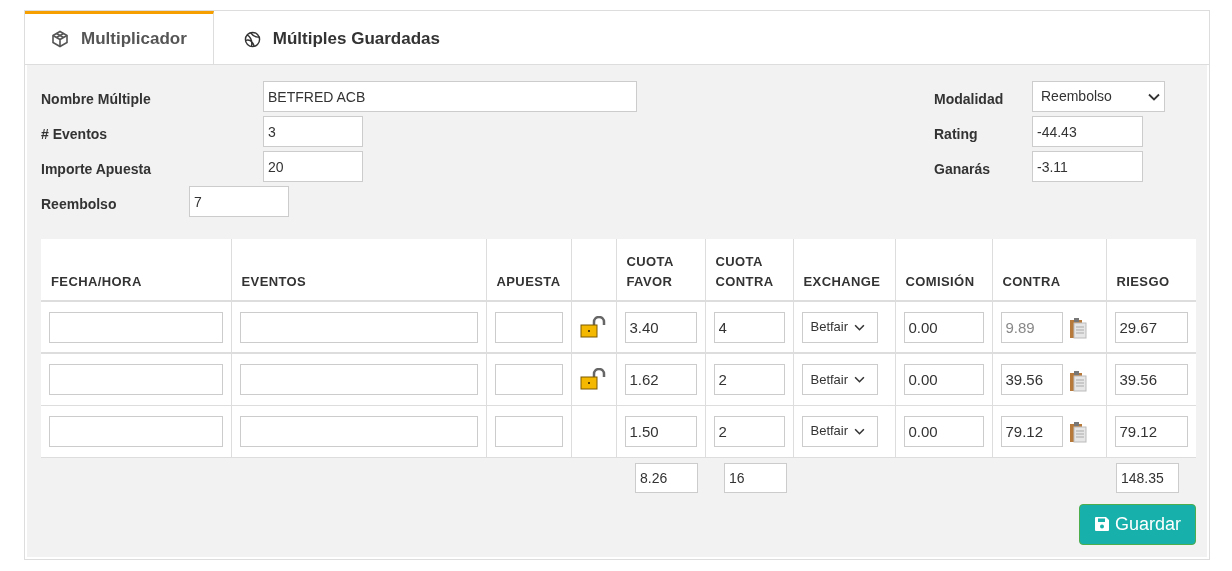 The image size is (1232, 571). Describe the element at coordinates (1049, 270) in the screenshot. I see `column-header: CONTRA` at that location.